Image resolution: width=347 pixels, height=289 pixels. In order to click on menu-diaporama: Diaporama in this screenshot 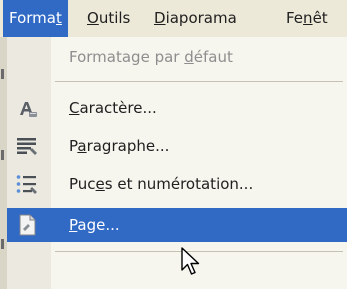, I will do `click(195, 18)`.